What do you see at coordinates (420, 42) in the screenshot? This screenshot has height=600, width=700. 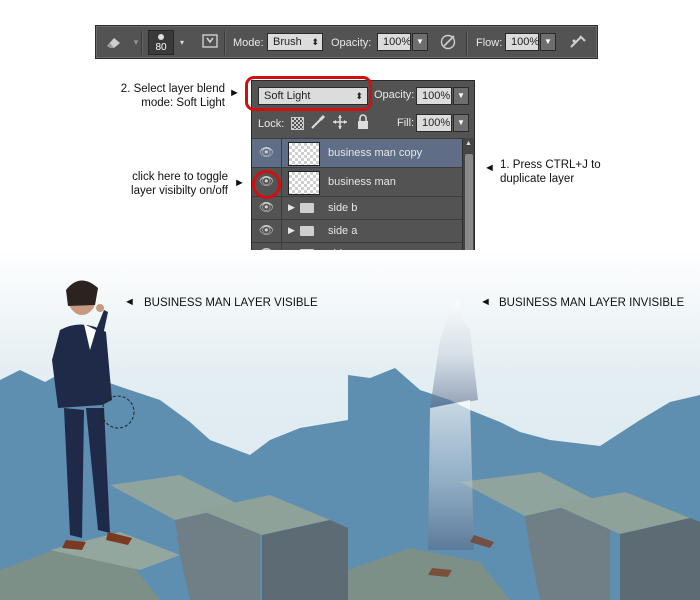 I see `opacity-dropdown-arrow-icon: ▼` at bounding box center [420, 42].